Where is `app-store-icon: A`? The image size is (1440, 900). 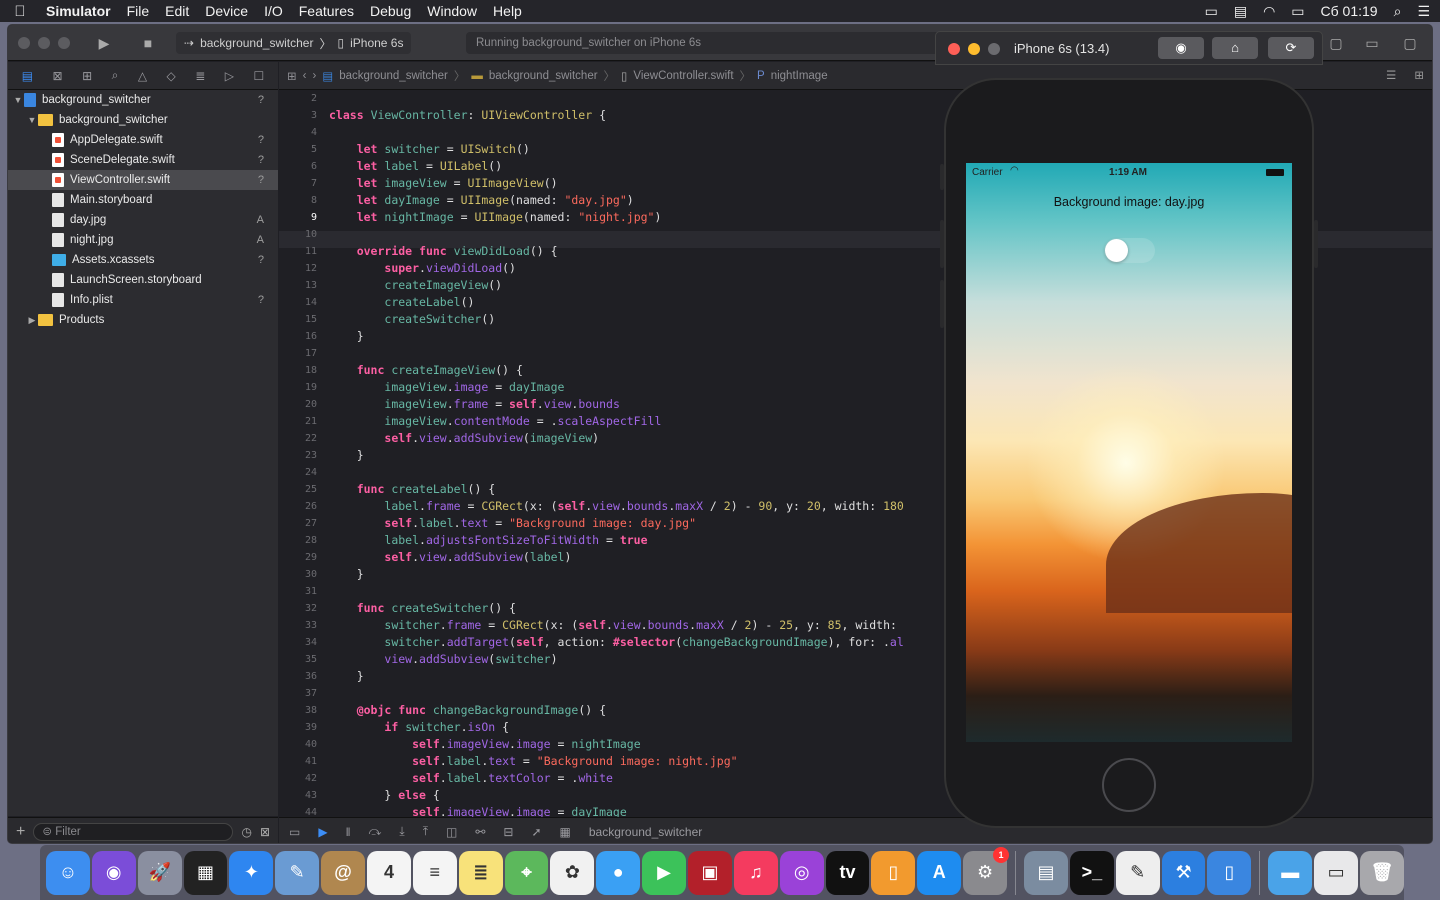
app-store-icon: A is located at coordinates (939, 872).